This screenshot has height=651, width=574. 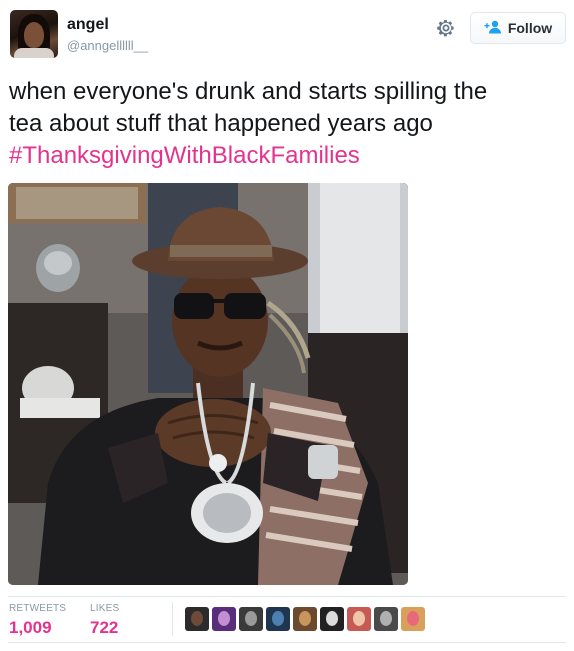 I want to click on avatar, so click(x=34, y=34).